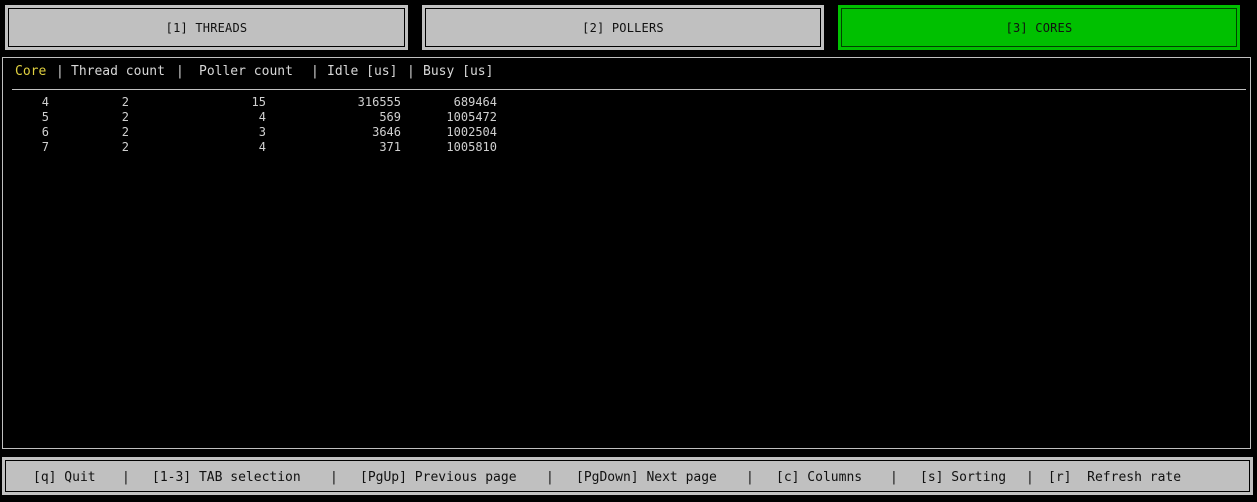 Image resolution: width=1257 pixels, height=502 pixels. What do you see at coordinates (475, 102) in the screenshot?
I see `cell-busy: 689464` at bounding box center [475, 102].